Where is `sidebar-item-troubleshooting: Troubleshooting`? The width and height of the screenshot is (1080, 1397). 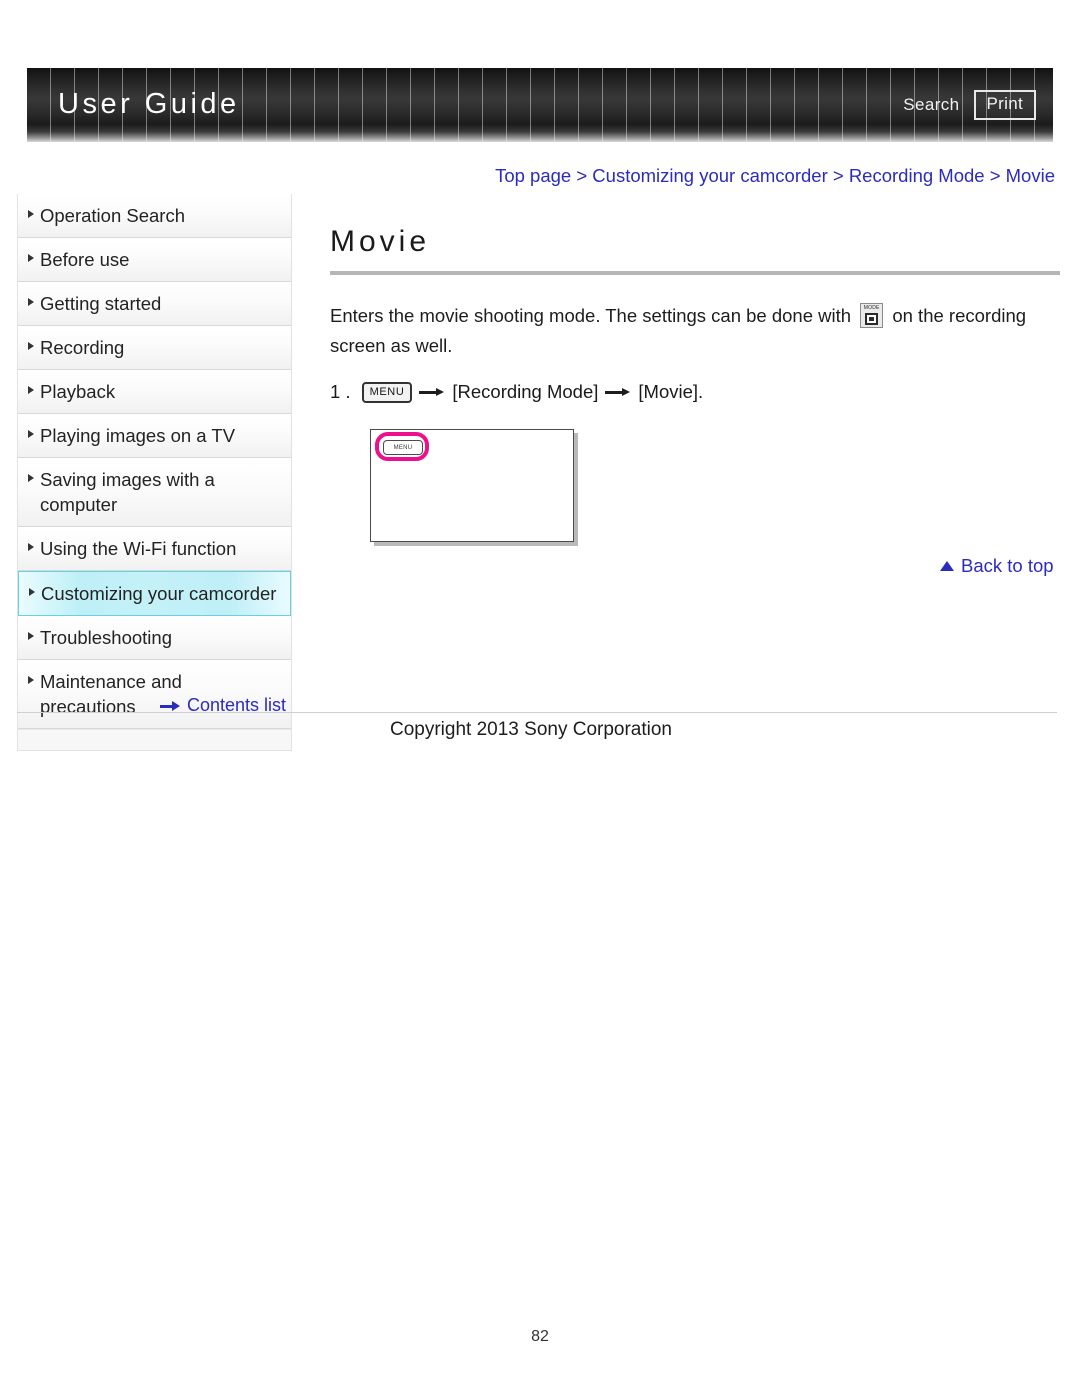 sidebar-item-troubleshooting: Troubleshooting is located at coordinates (154, 638).